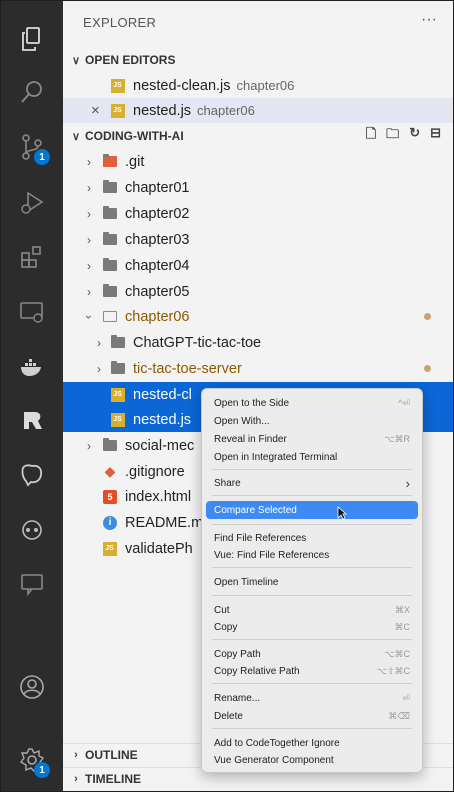  I want to click on scm-badge: 1, so click(42, 157).